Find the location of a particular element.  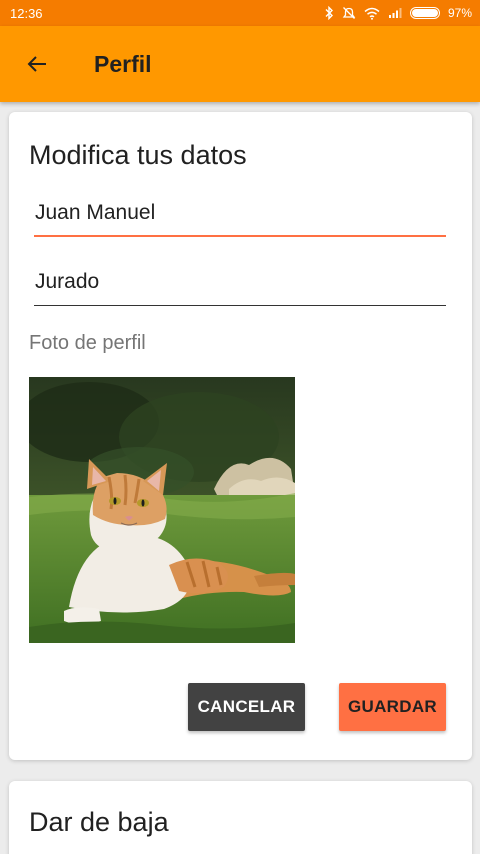

signal-icon is located at coordinates (395, 13).